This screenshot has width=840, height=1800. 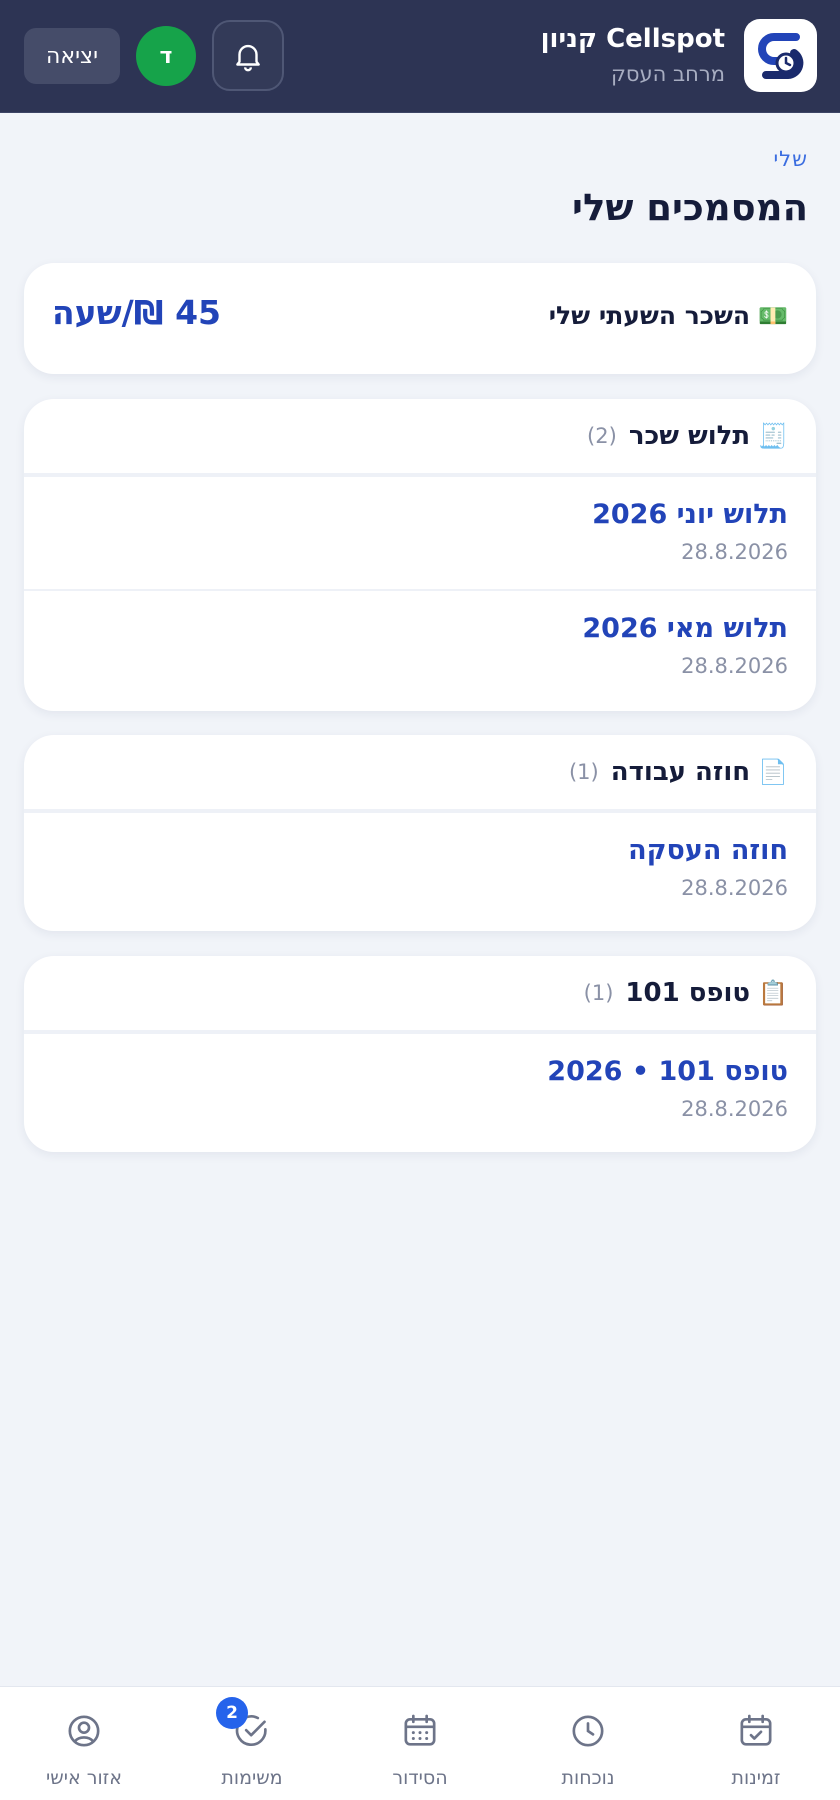 What do you see at coordinates (689, 436) in the screenshot?
I see `section-title: תלוש שכר` at bounding box center [689, 436].